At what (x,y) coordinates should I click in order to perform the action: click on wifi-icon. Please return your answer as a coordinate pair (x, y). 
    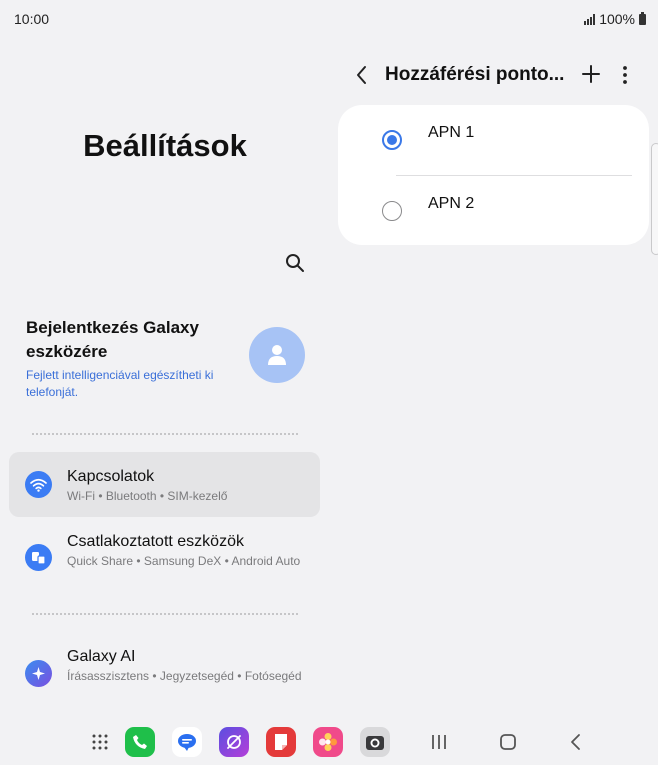
    Looking at the image, I should click on (38, 484).